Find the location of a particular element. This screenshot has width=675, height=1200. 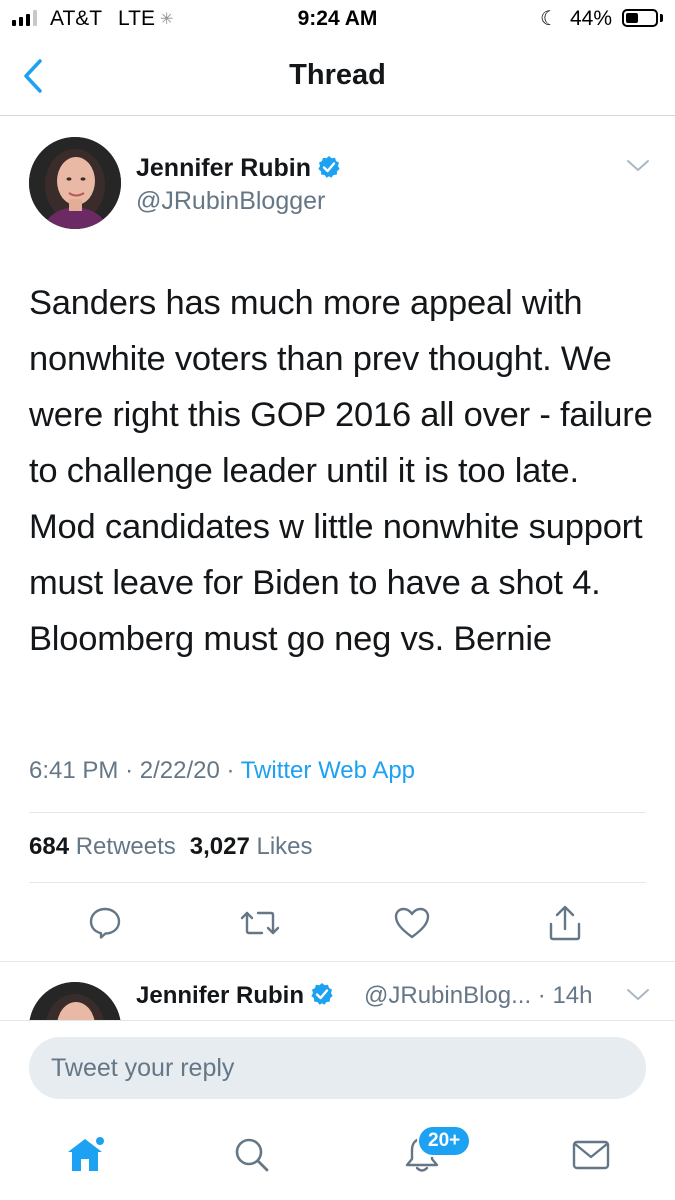

tweet-age: · 14h is located at coordinates (565, 995).